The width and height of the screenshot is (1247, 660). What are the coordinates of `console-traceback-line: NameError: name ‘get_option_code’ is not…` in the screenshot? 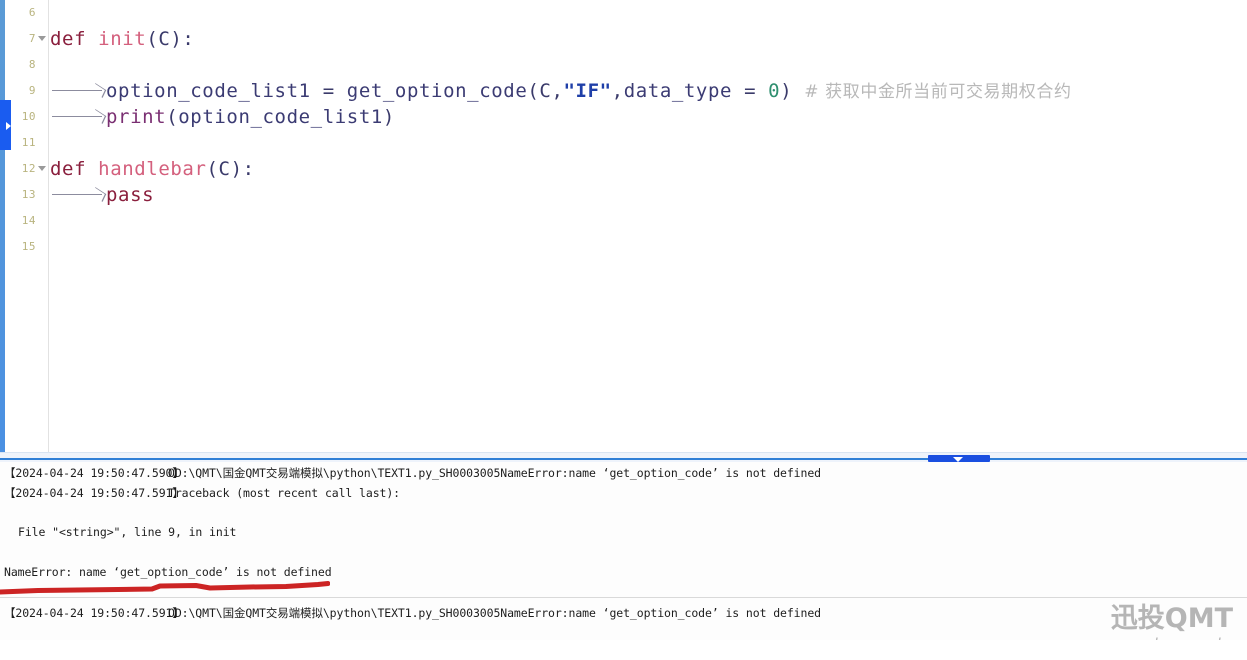 It's located at (168, 572).